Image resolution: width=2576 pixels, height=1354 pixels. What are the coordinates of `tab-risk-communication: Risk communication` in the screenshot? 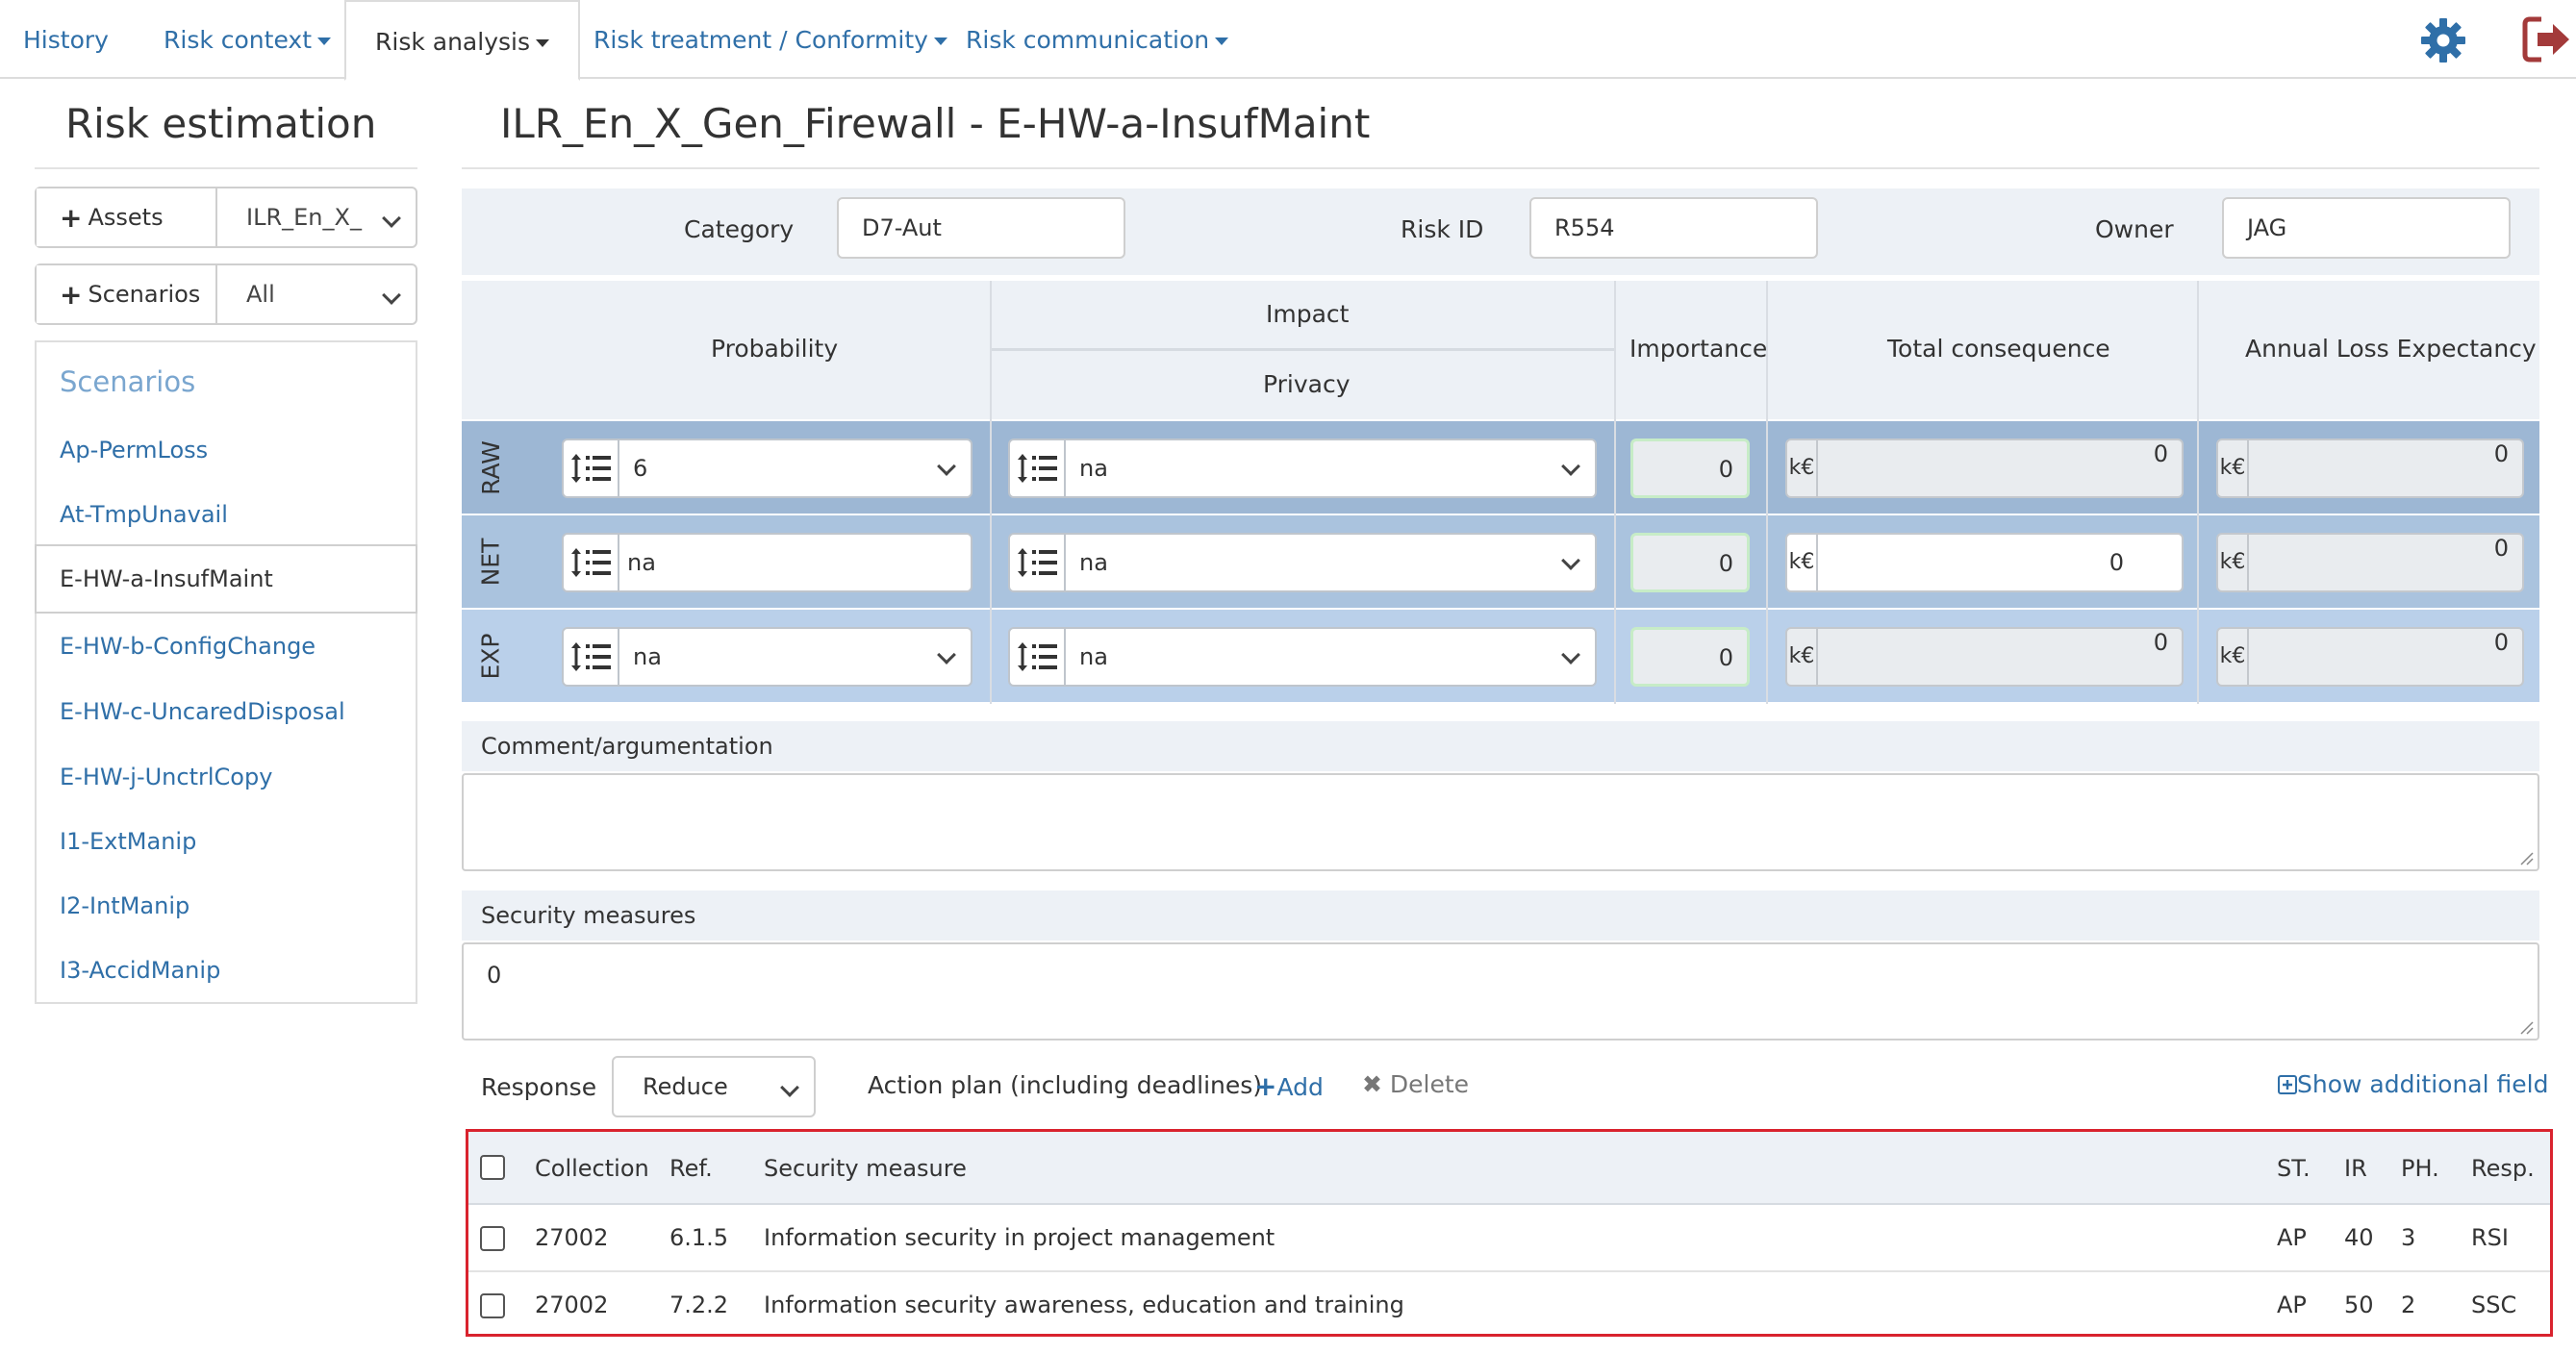 It's located at (1097, 39).